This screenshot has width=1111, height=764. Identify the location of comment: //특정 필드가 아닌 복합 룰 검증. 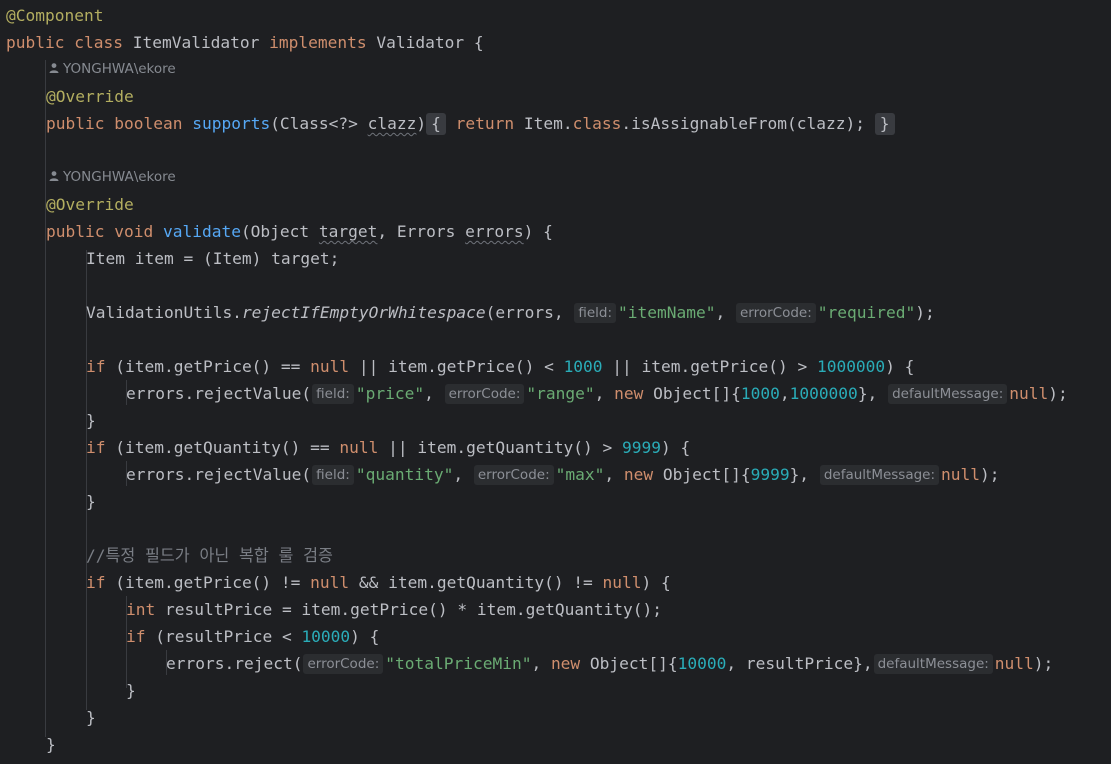
(209, 555).